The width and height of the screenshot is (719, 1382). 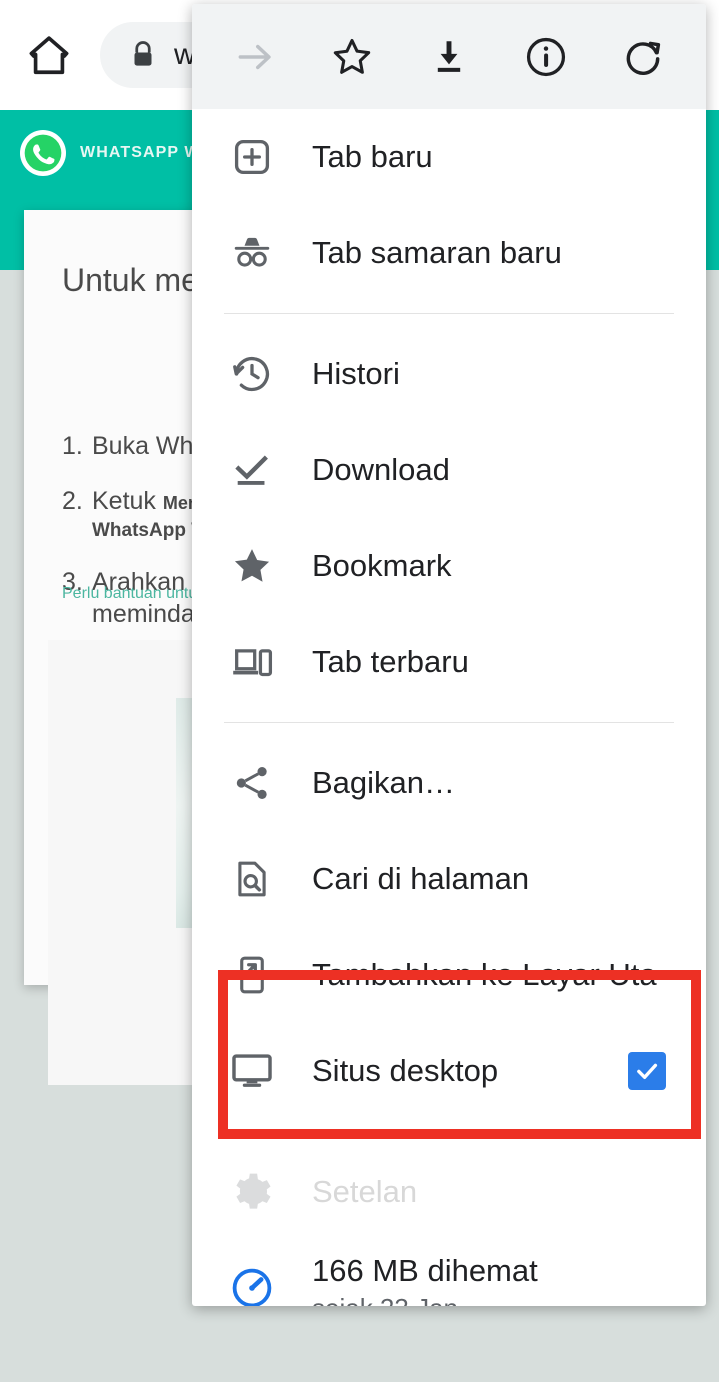 I want to click on speedometer-icon, so click(x=252, y=1285).